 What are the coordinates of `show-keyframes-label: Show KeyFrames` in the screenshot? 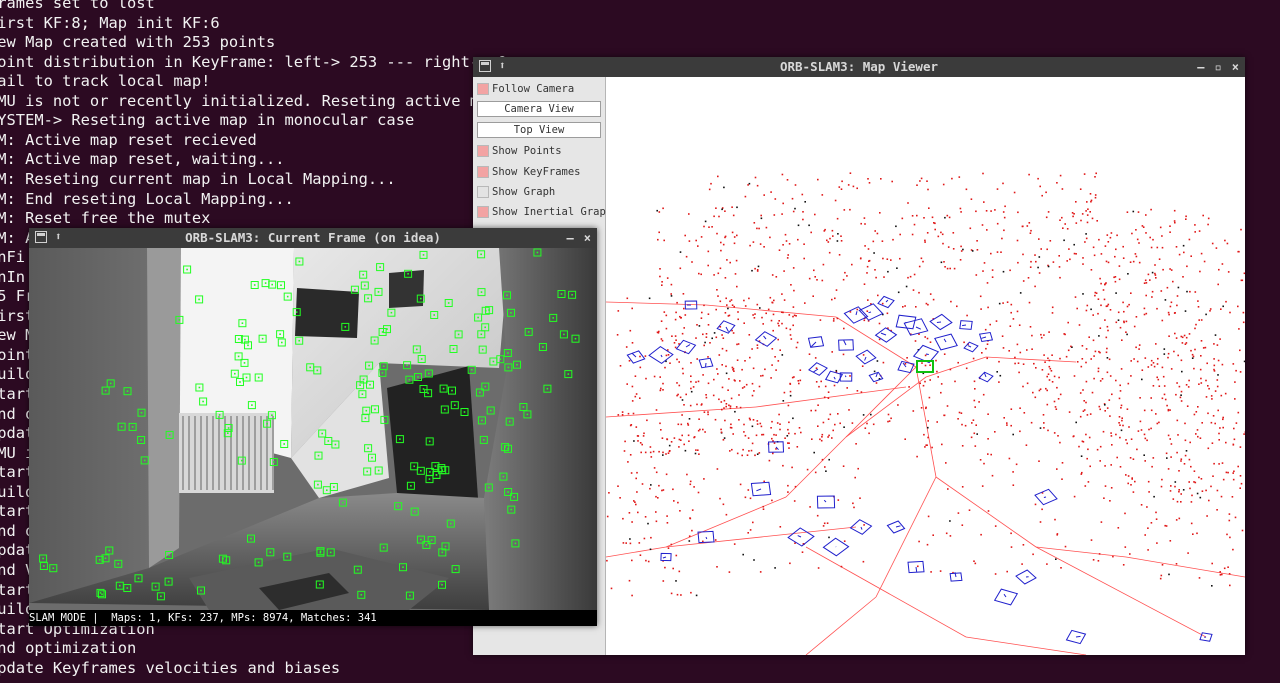 It's located at (536, 171).